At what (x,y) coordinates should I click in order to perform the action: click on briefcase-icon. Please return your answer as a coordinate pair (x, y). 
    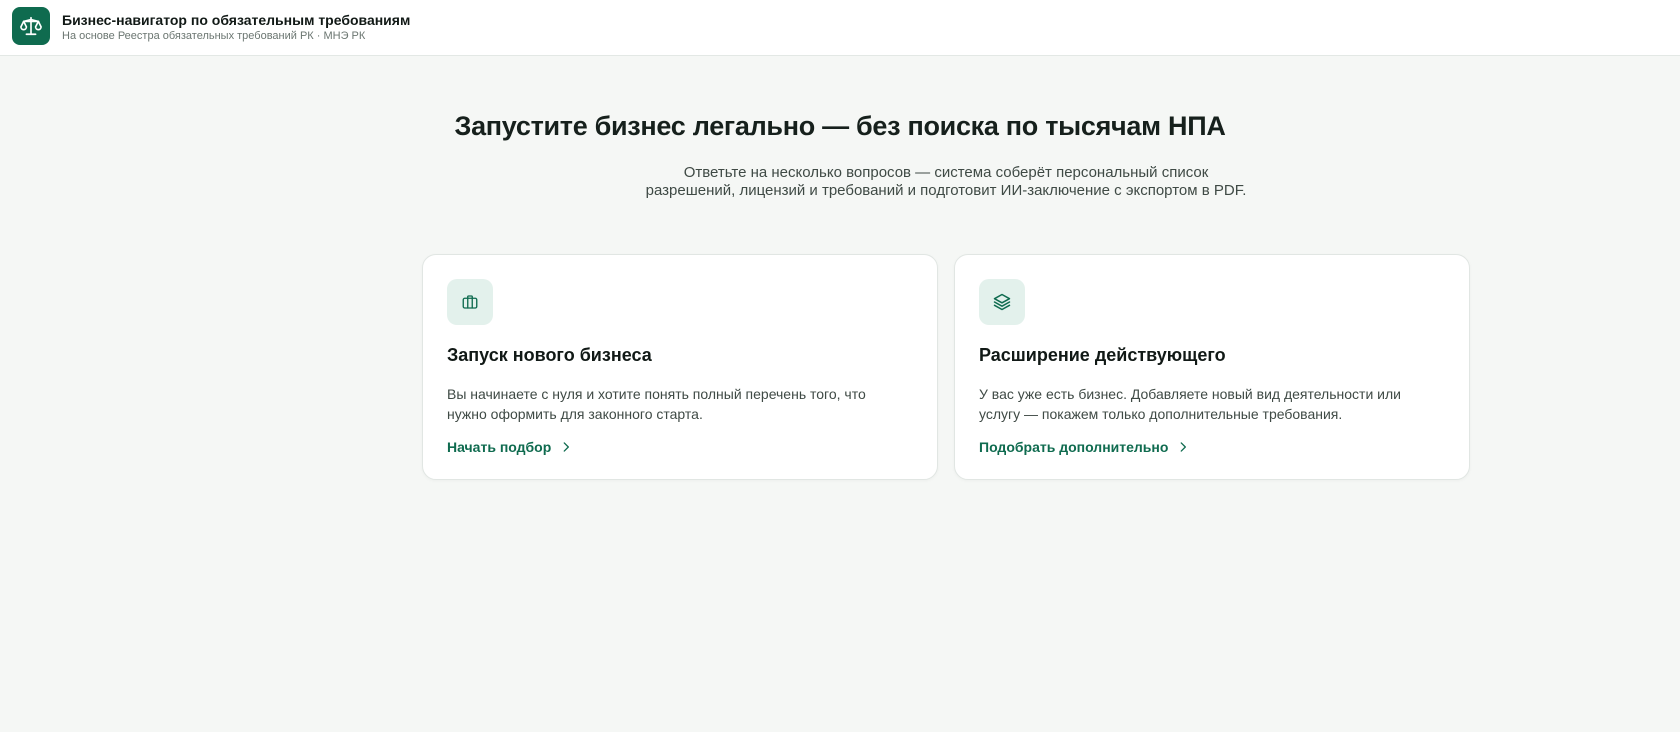
    Looking at the image, I should click on (470, 302).